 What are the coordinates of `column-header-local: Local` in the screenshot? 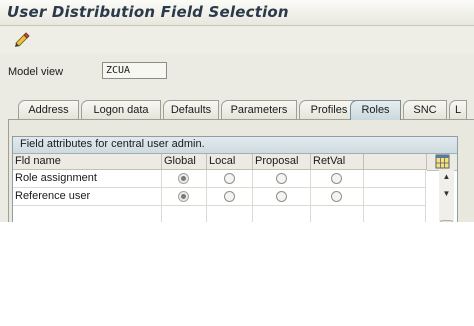 It's located at (230, 162).